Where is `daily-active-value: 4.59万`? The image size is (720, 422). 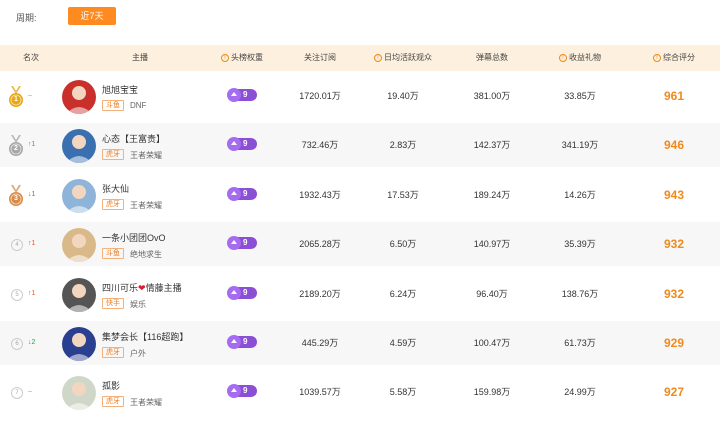 daily-active-value: 4.59万 is located at coordinates (403, 343).